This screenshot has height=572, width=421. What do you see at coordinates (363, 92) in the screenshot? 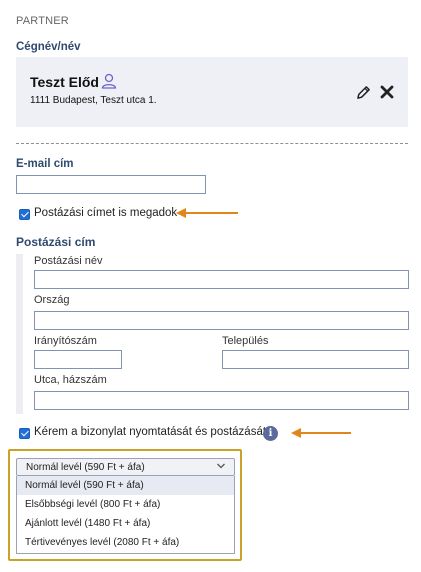
I see `pencil-edit-icon` at bounding box center [363, 92].